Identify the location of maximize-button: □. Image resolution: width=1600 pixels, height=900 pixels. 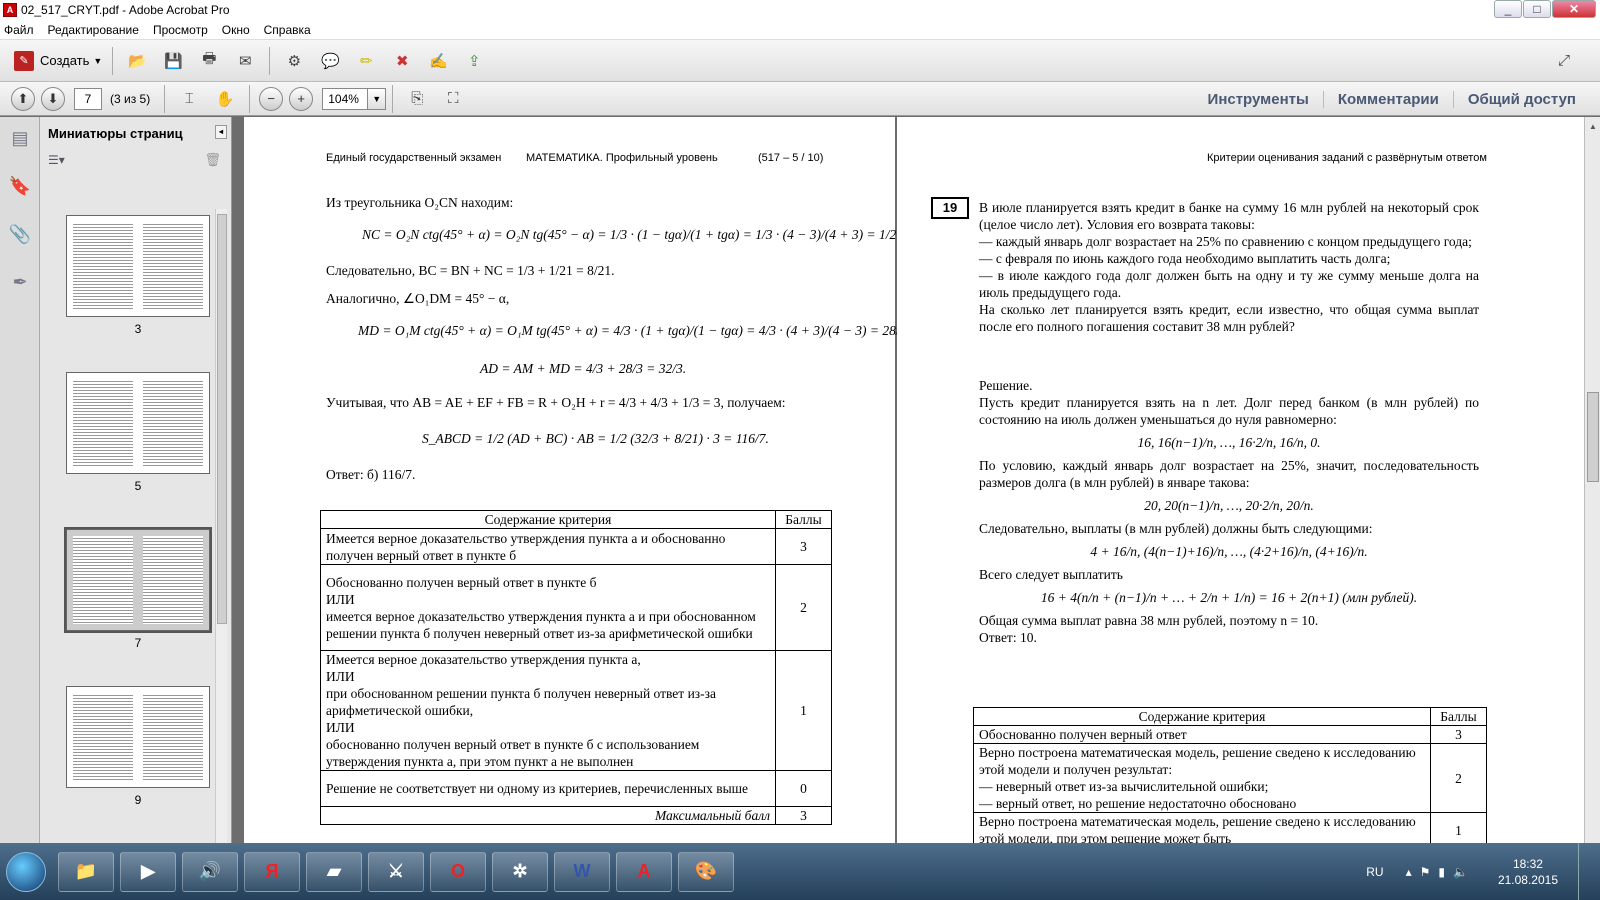
(1537, 9).